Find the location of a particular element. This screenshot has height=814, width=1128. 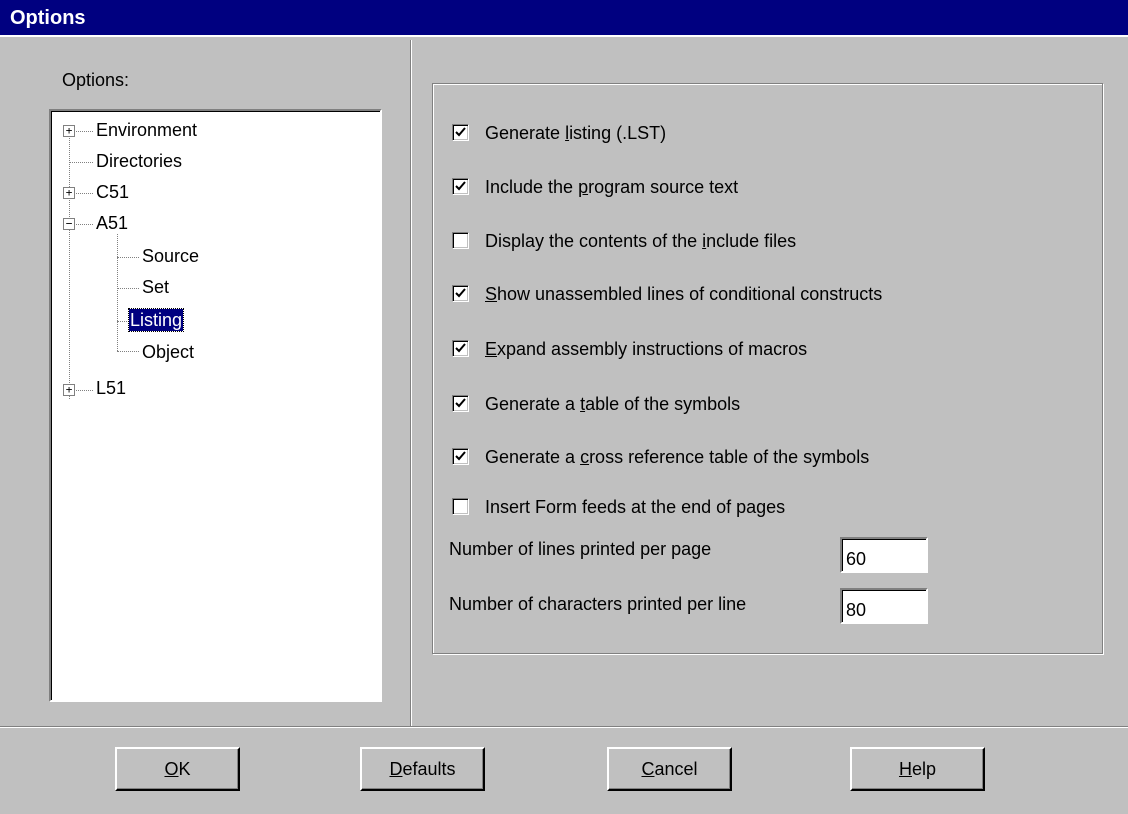

tree-item-listing: Listing is located at coordinates (156, 320).